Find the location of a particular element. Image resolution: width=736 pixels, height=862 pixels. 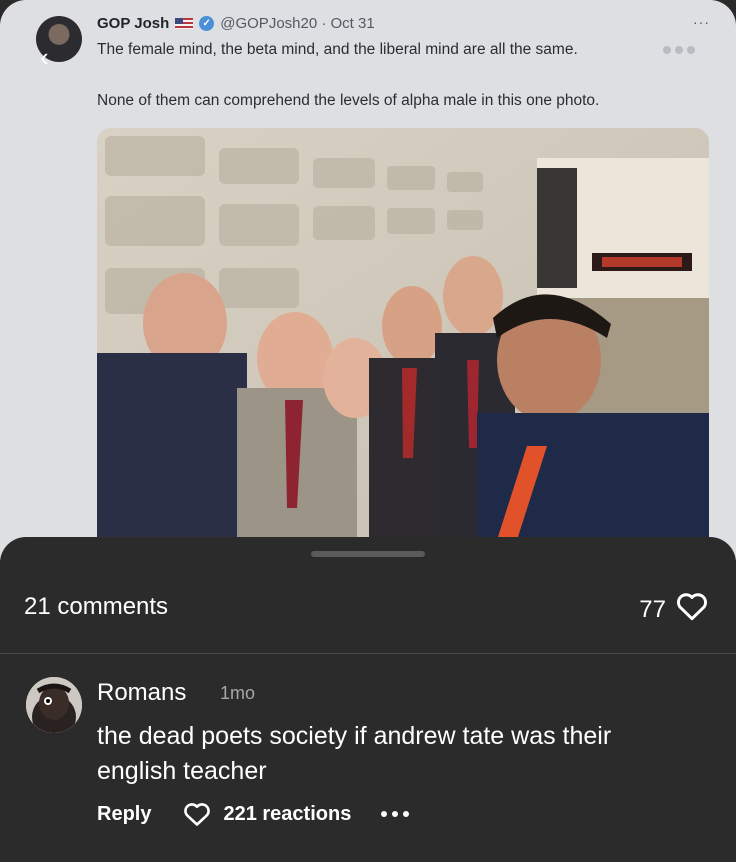

reaction-heart-icon is located at coordinates (197, 814).